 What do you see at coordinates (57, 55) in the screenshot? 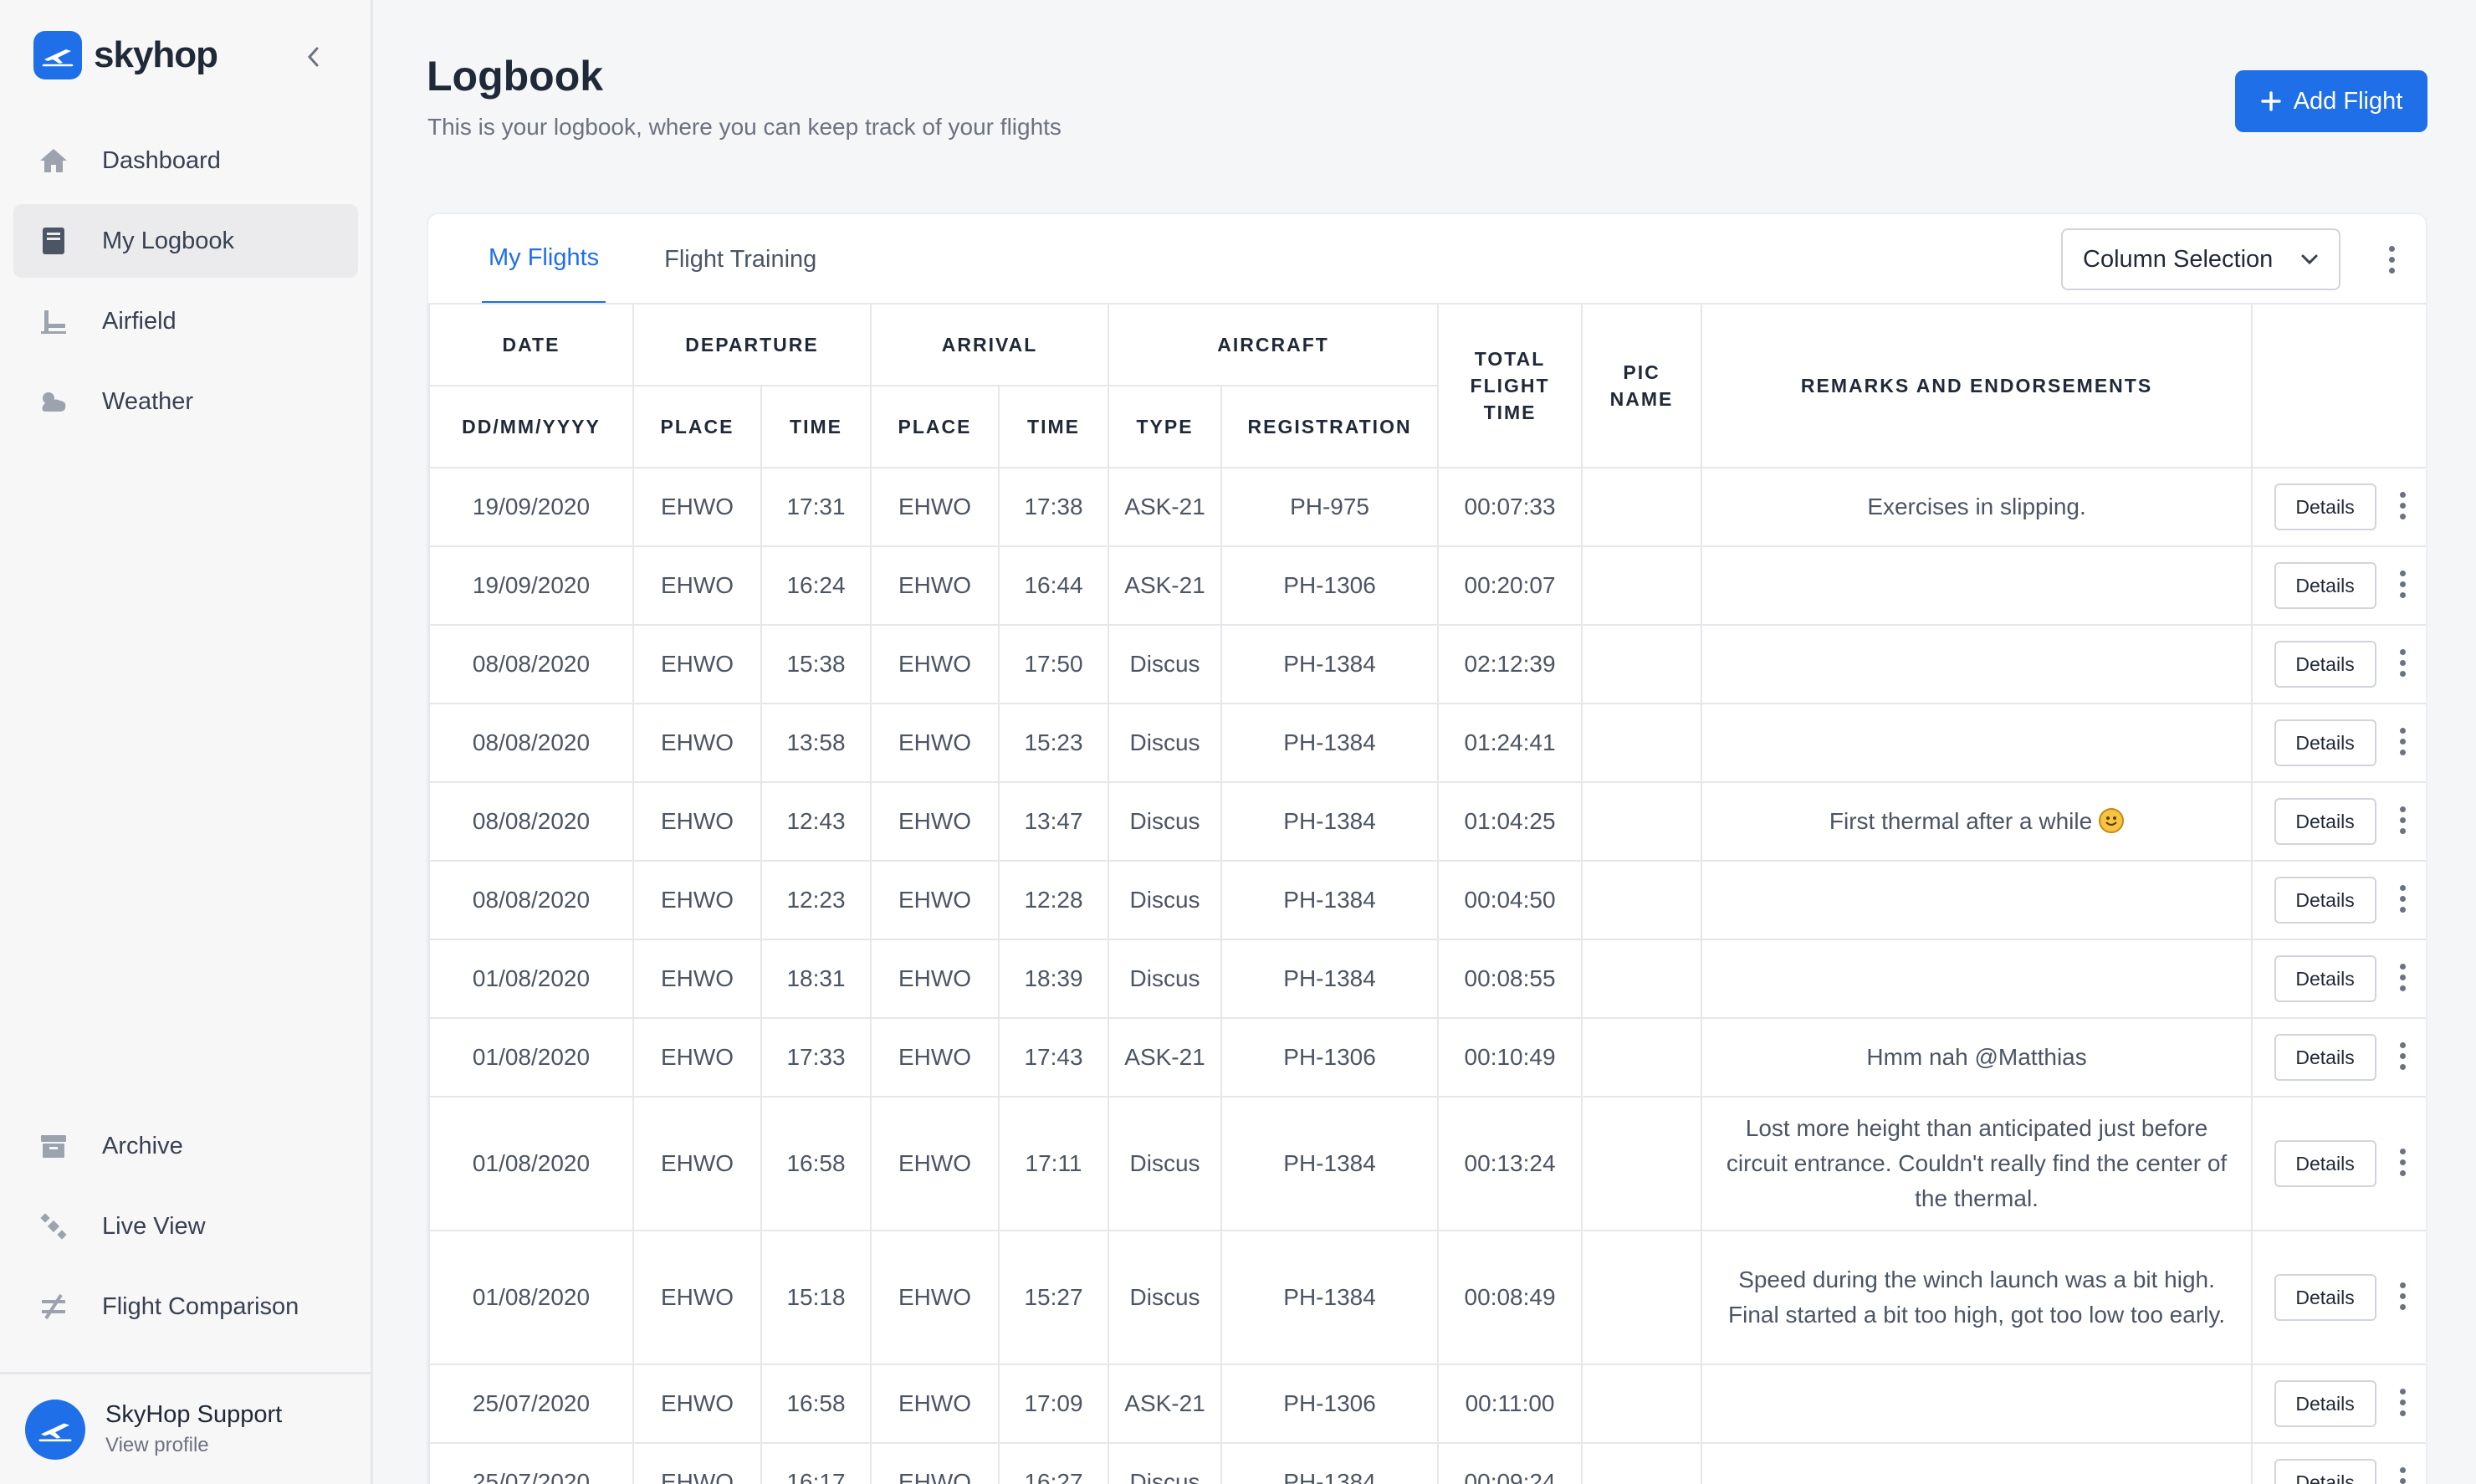
I see `skyhop-logo-icon` at bounding box center [57, 55].